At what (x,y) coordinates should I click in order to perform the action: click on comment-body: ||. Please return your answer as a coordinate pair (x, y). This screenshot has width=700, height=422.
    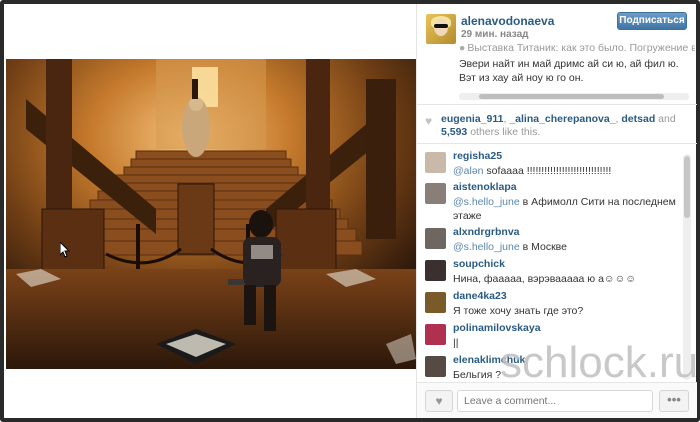
    Looking at the image, I should click on (456, 343).